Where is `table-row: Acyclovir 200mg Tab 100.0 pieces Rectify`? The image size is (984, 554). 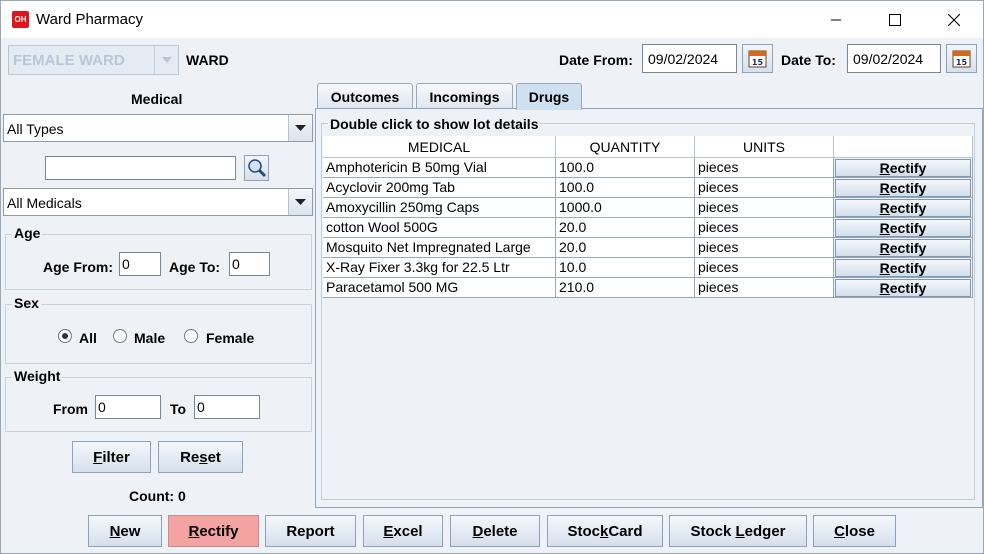
table-row: Acyclovir 200mg Tab 100.0 pieces Rectify is located at coordinates (648, 188).